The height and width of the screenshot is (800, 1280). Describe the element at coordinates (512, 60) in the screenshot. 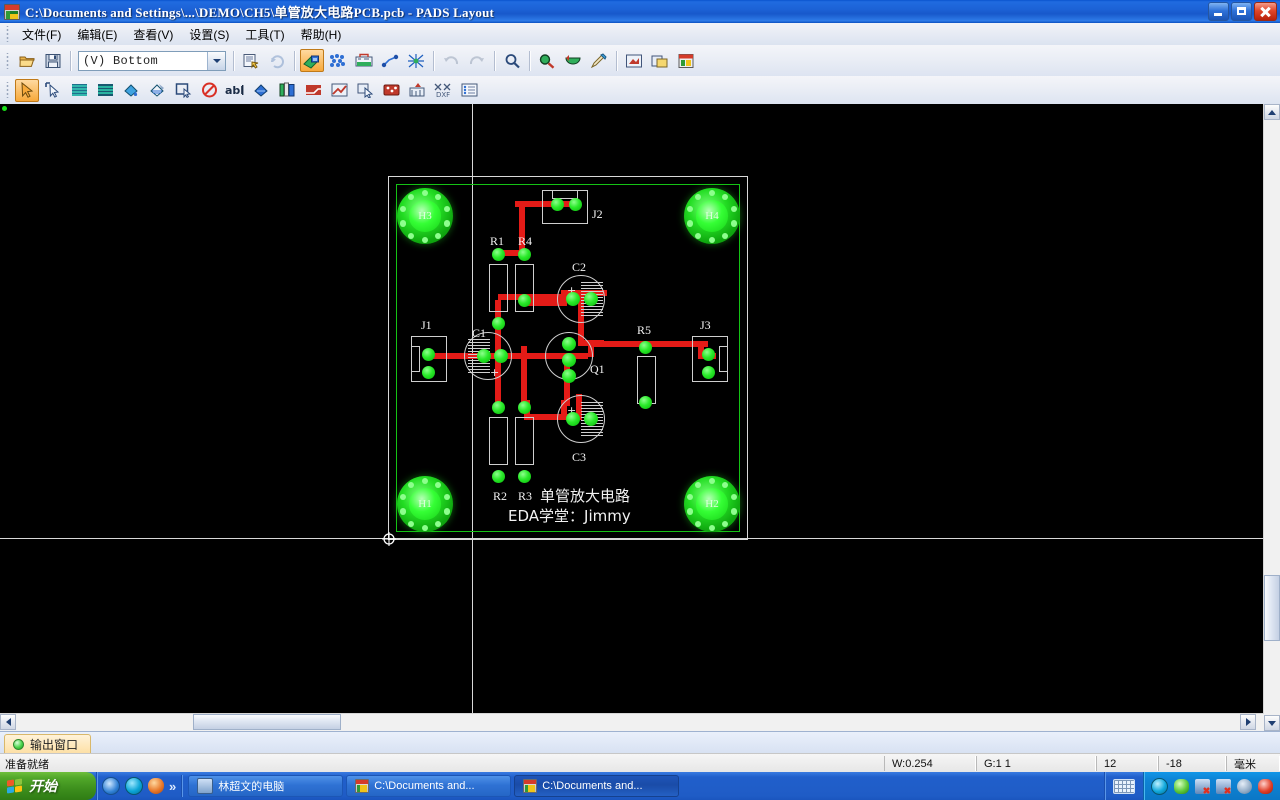

I see `find-button` at that location.